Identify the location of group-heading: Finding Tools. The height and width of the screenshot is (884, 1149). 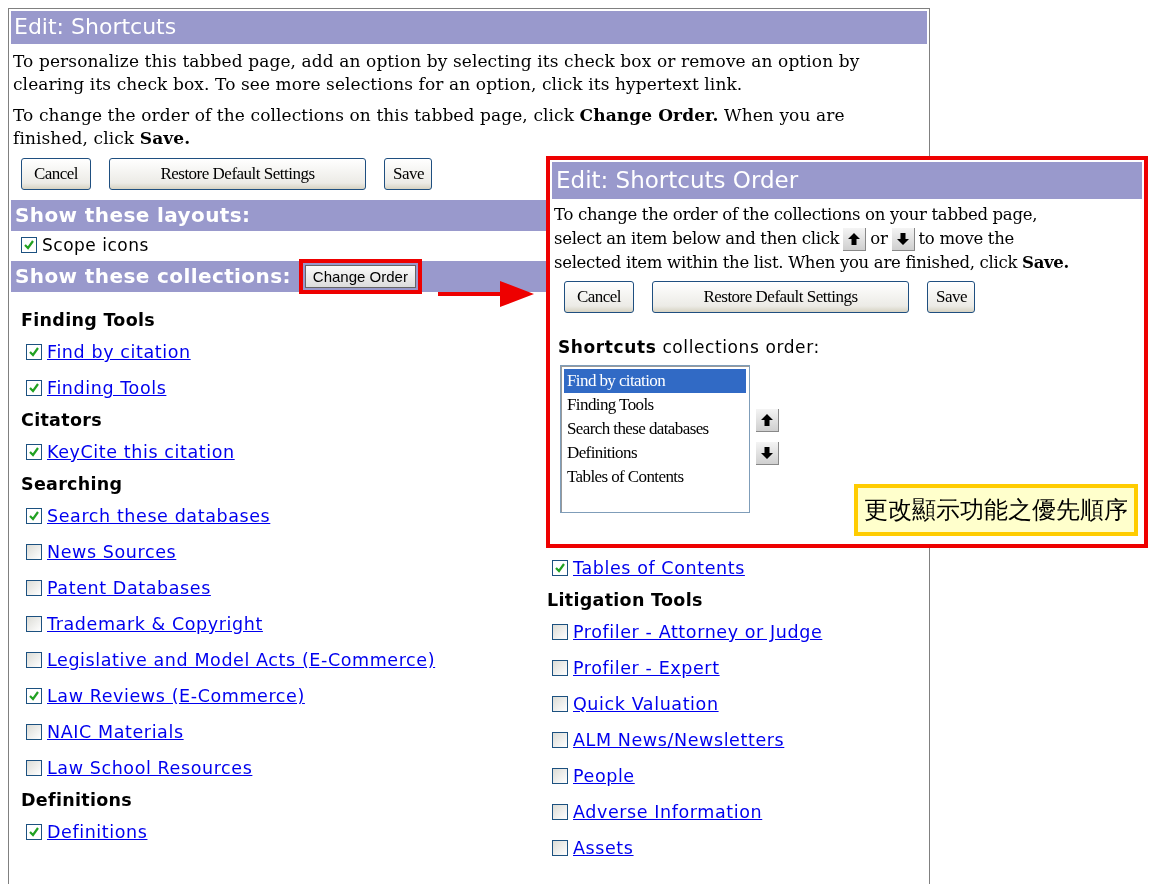
(88, 320).